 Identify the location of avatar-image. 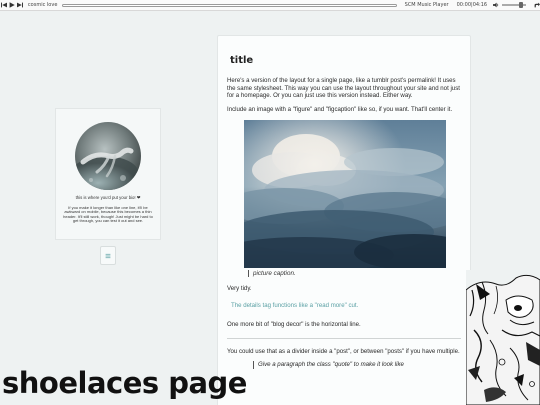
(108, 156).